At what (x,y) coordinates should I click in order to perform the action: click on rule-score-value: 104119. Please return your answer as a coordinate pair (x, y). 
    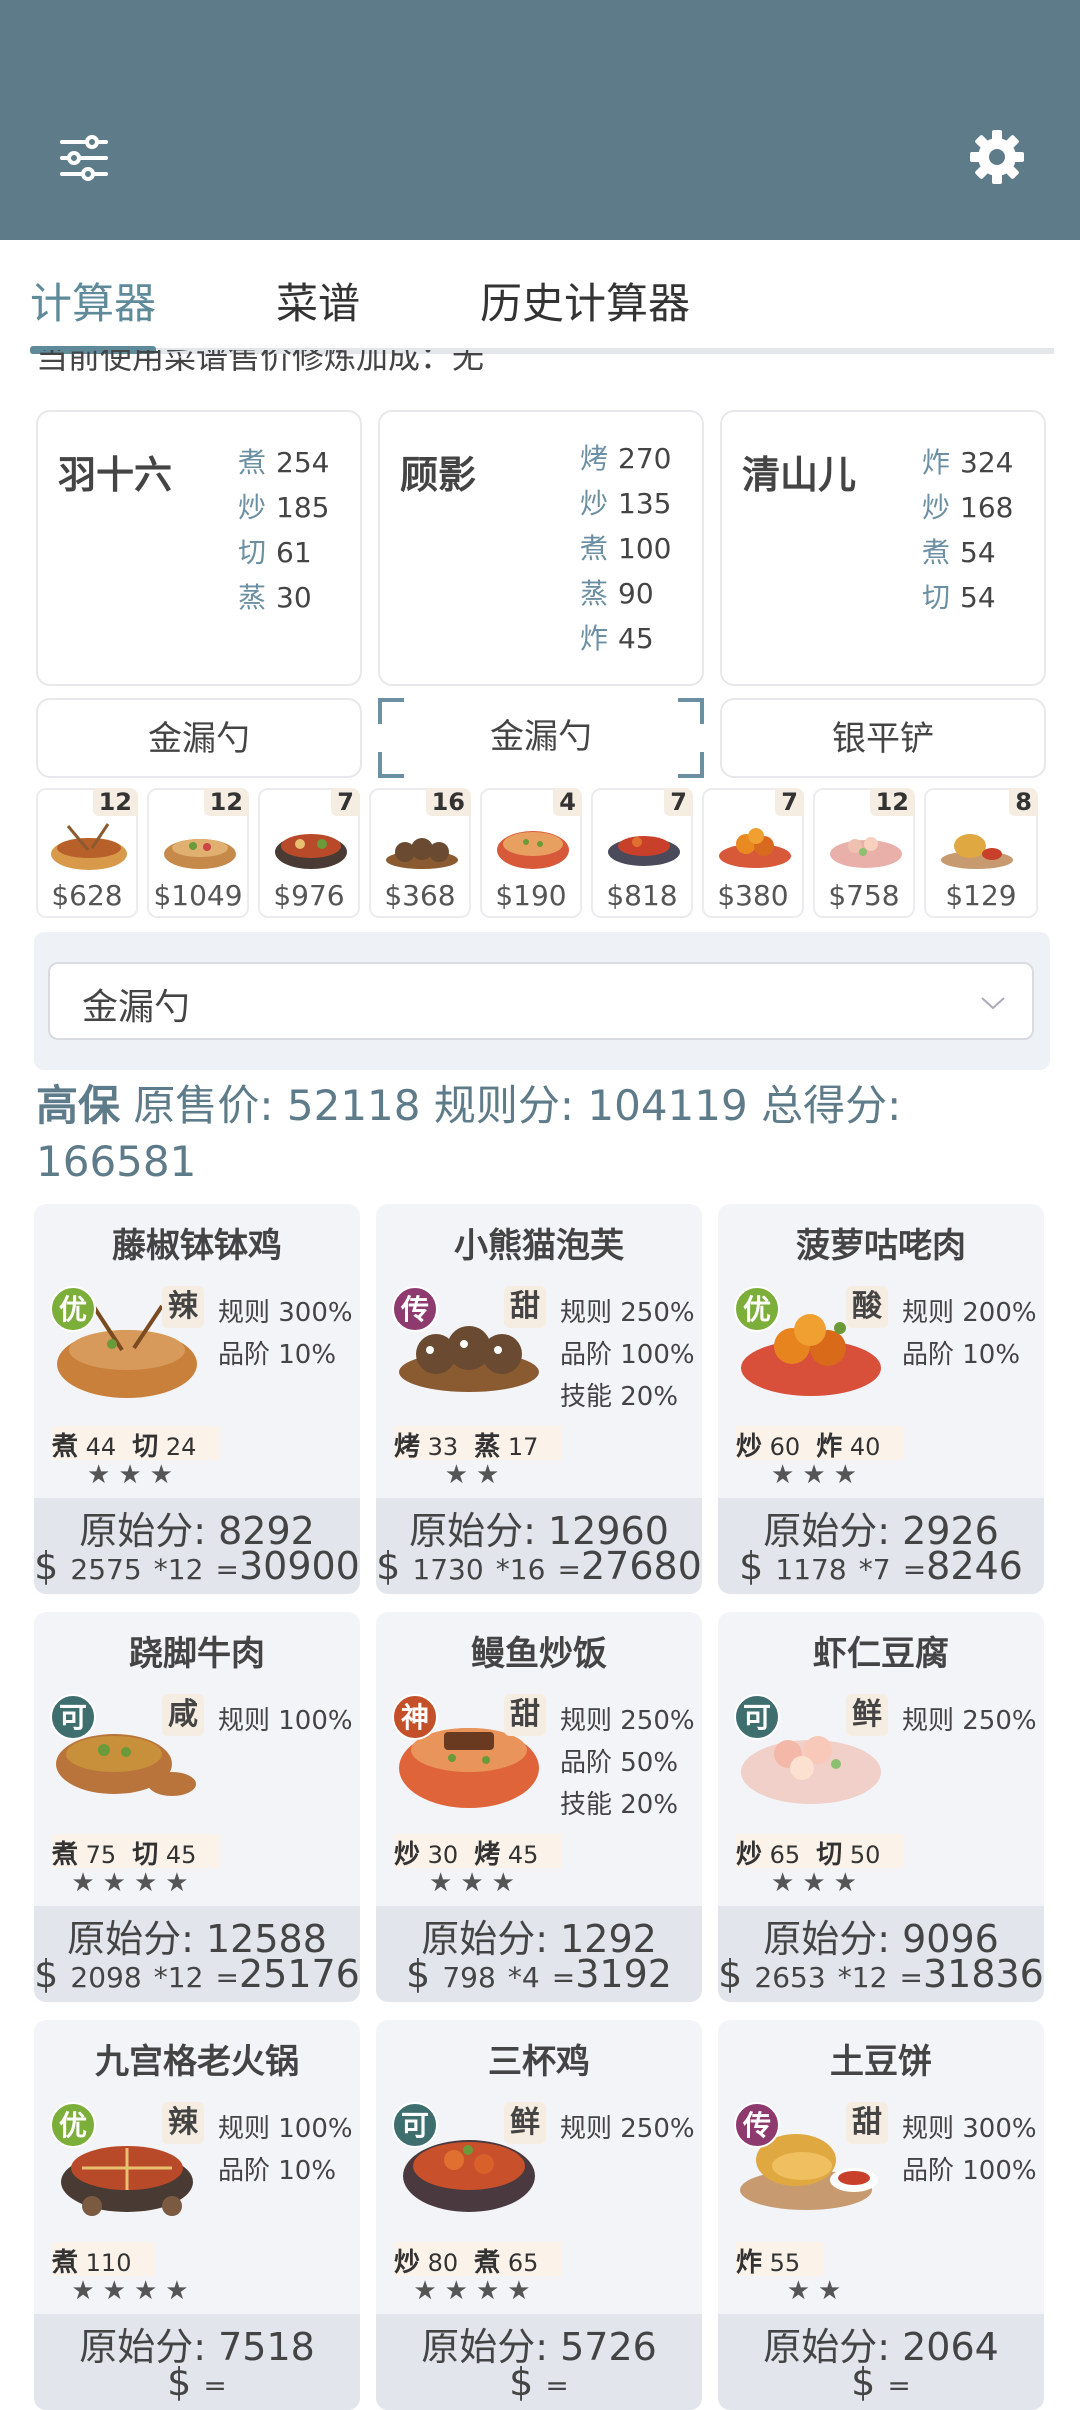
    Looking at the image, I should click on (667, 1105).